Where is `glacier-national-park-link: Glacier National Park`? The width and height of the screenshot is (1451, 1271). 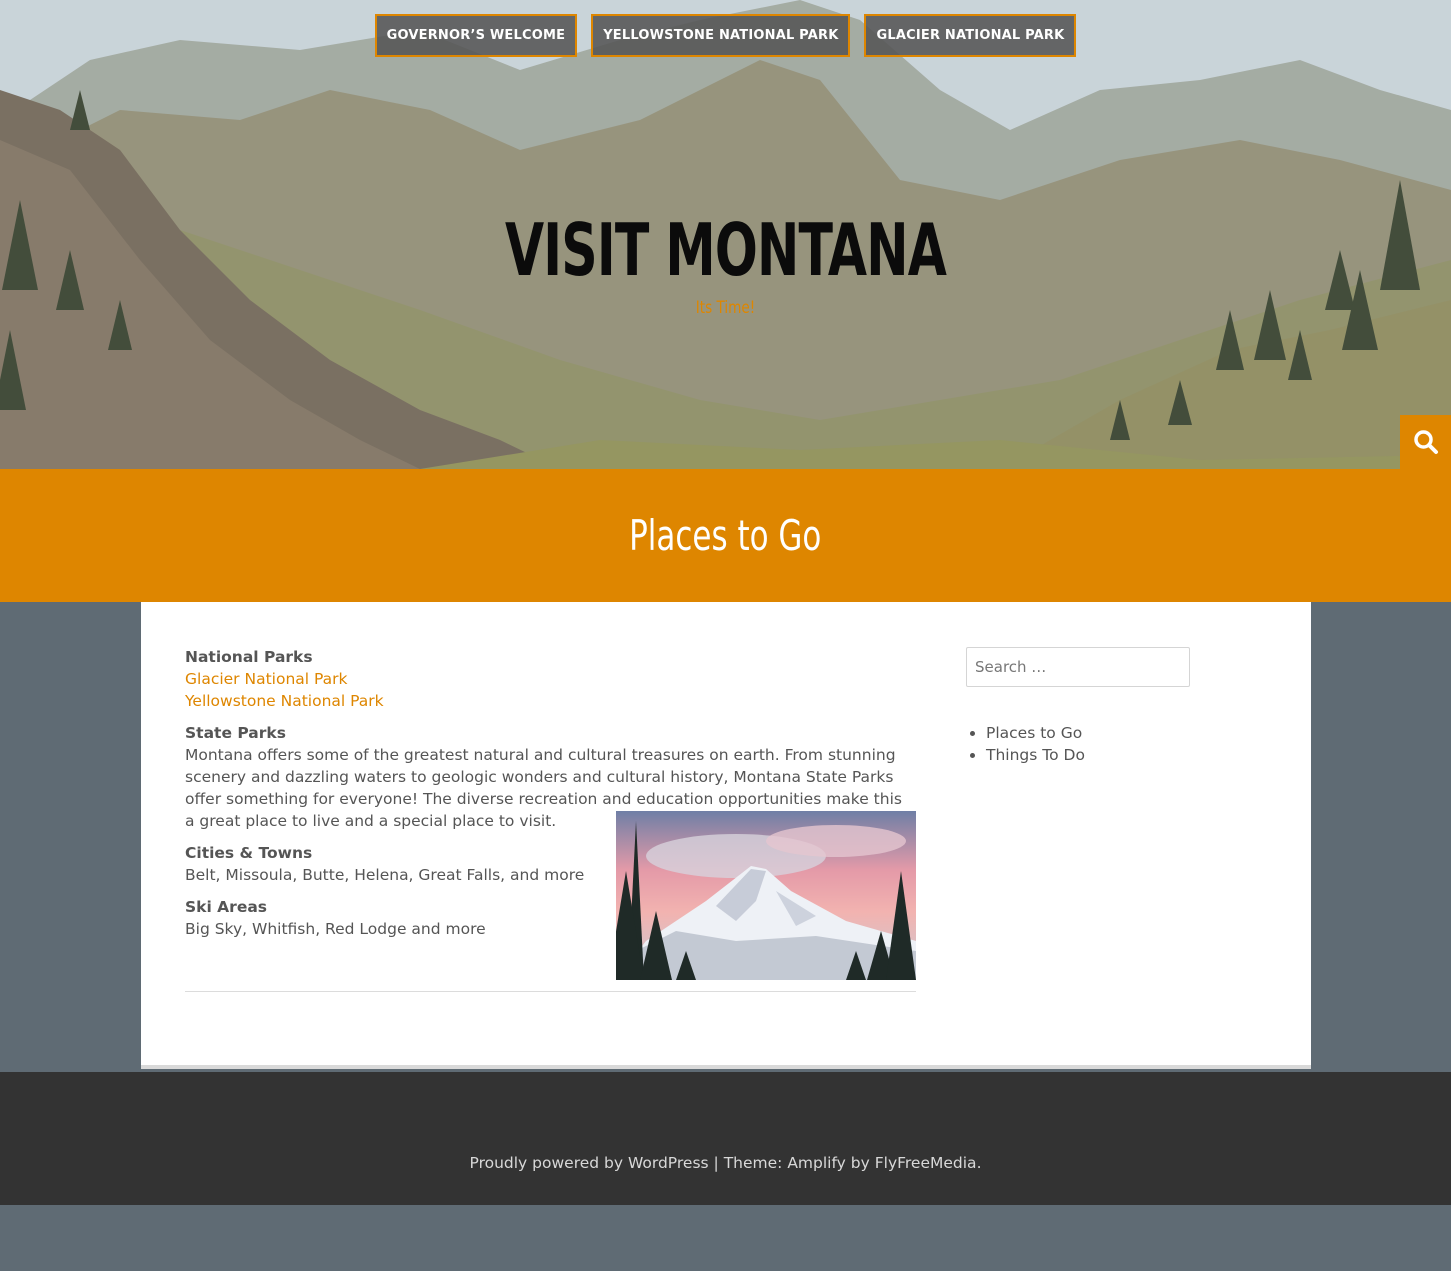 glacier-national-park-link: Glacier National Park is located at coordinates (550, 679).